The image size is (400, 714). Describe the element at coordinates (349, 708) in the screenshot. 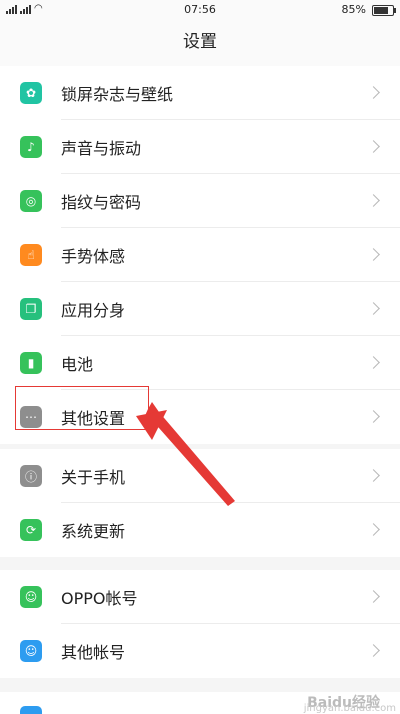

I see `watermark-url: jingyan.baidu.com` at that location.